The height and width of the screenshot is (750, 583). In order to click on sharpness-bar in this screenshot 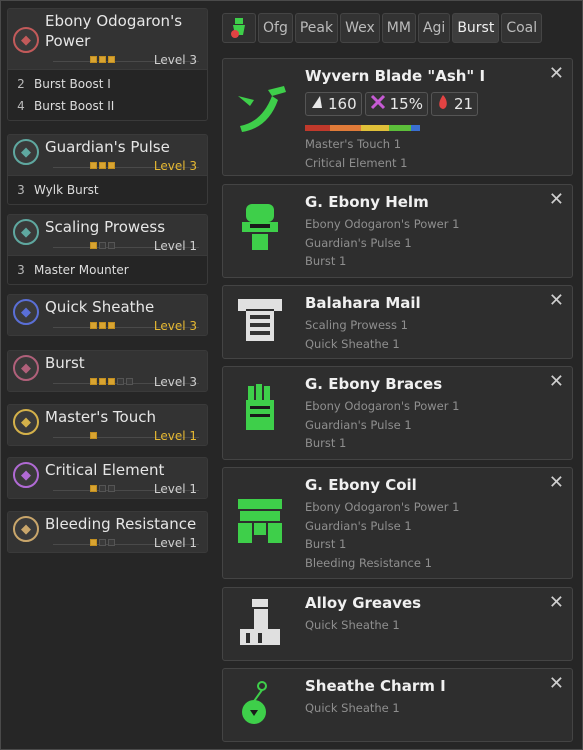, I will do `click(362, 128)`.